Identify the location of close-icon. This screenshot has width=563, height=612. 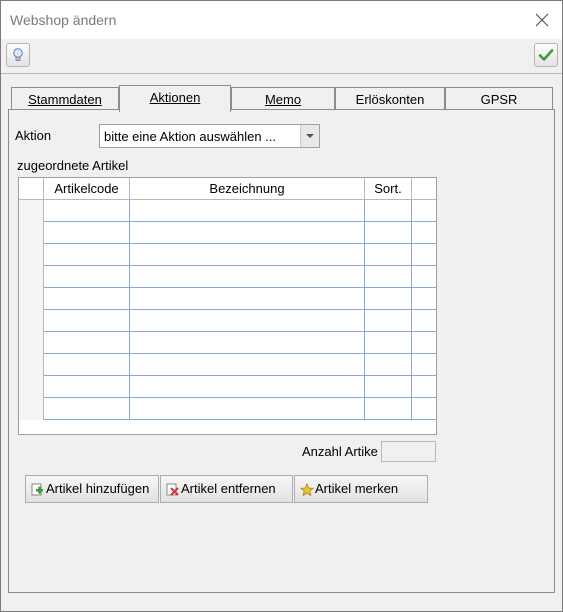
(542, 20).